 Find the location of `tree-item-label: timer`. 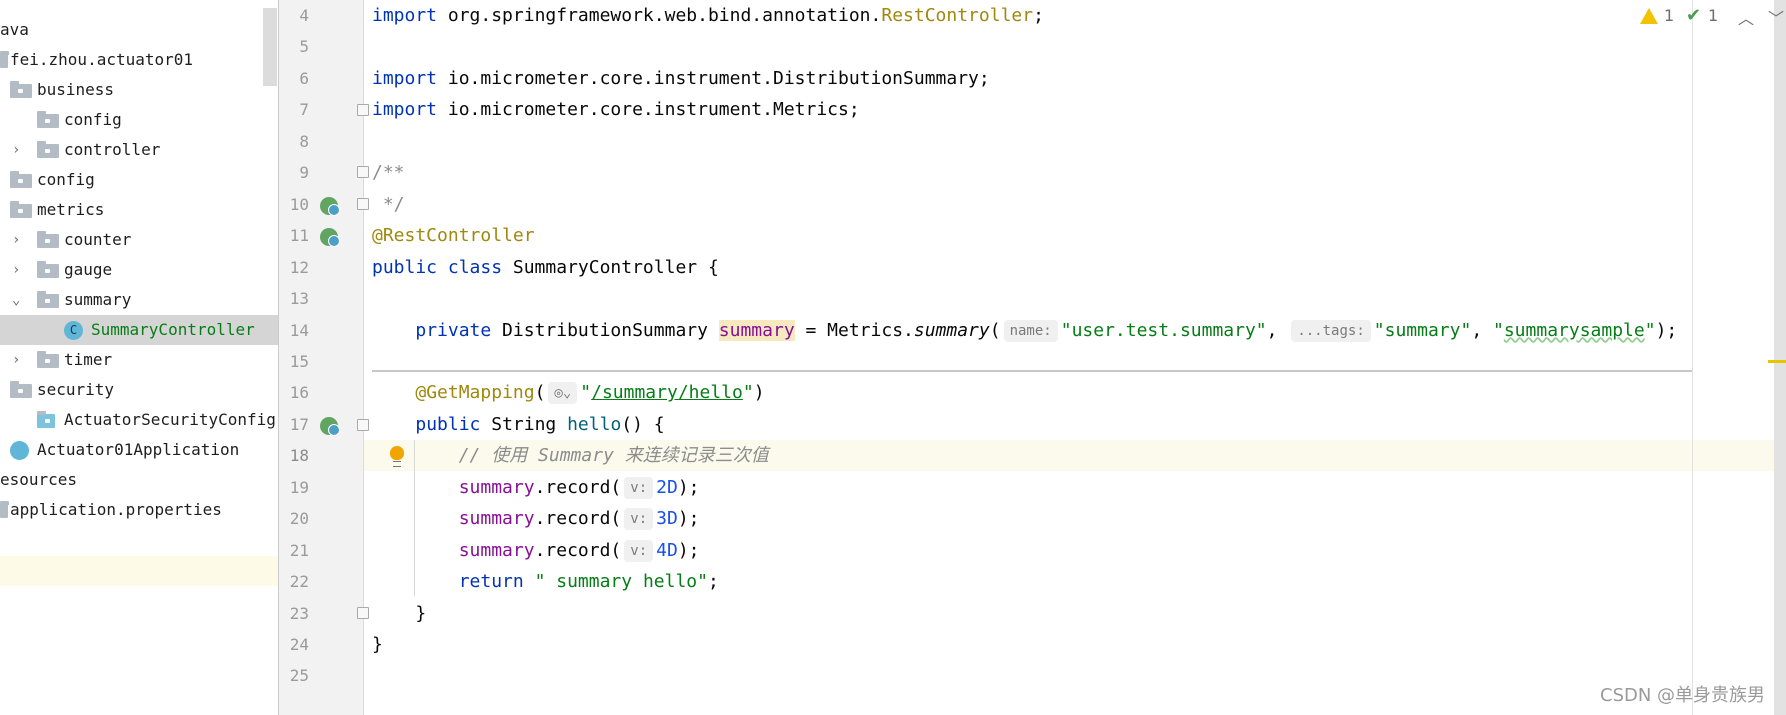

tree-item-label: timer is located at coordinates (88, 359).